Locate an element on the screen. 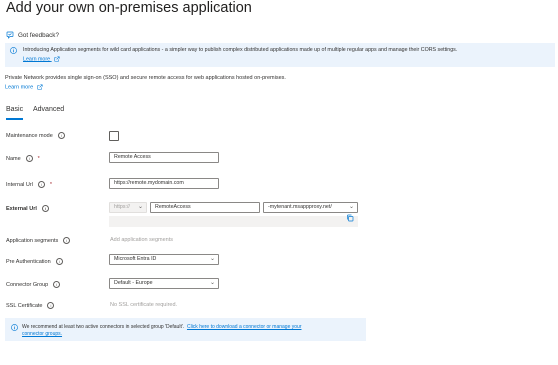 The image size is (558, 365). external-url-protocol-select: https://⌄ is located at coordinates (128, 207).